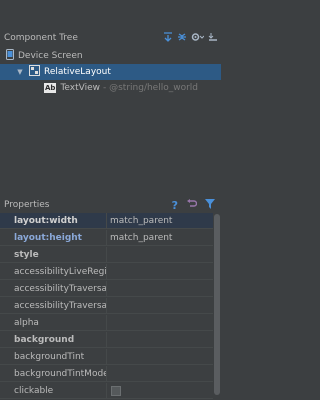 The height and width of the screenshot is (400, 320). Describe the element at coordinates (41, 38) in the screenshot. I see `component-tree-title: Component Tree` at that location.